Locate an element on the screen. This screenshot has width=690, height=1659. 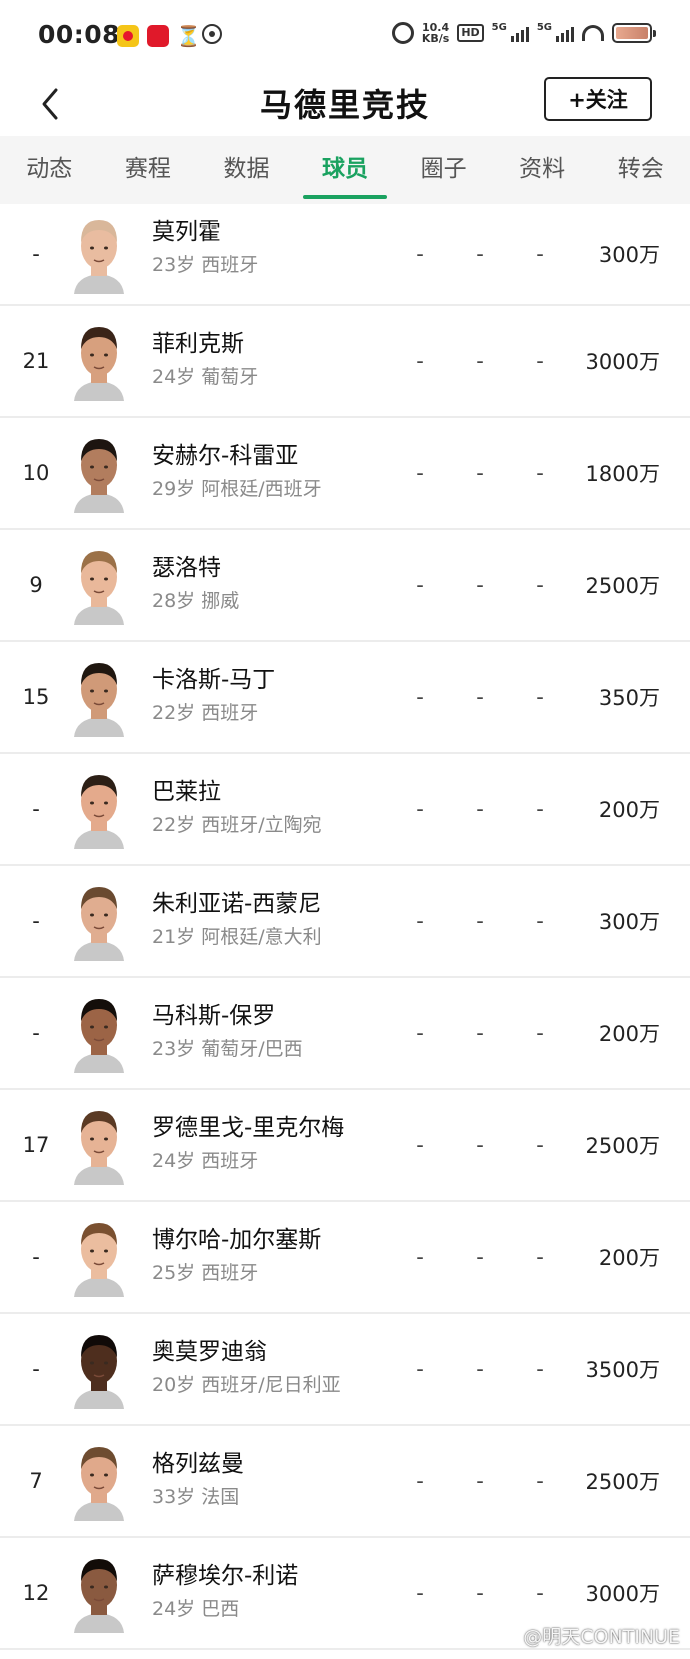
player-age-nationality: 28岁 挪威 is located at coordinates (196, 601).